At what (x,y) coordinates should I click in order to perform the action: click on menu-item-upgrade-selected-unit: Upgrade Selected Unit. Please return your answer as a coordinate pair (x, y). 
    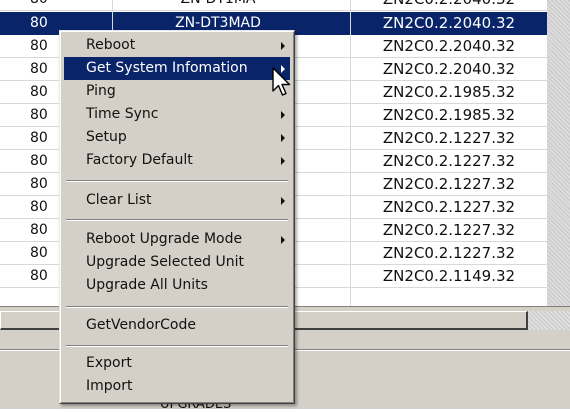
    Looking at the image, I should click on (177, 262).